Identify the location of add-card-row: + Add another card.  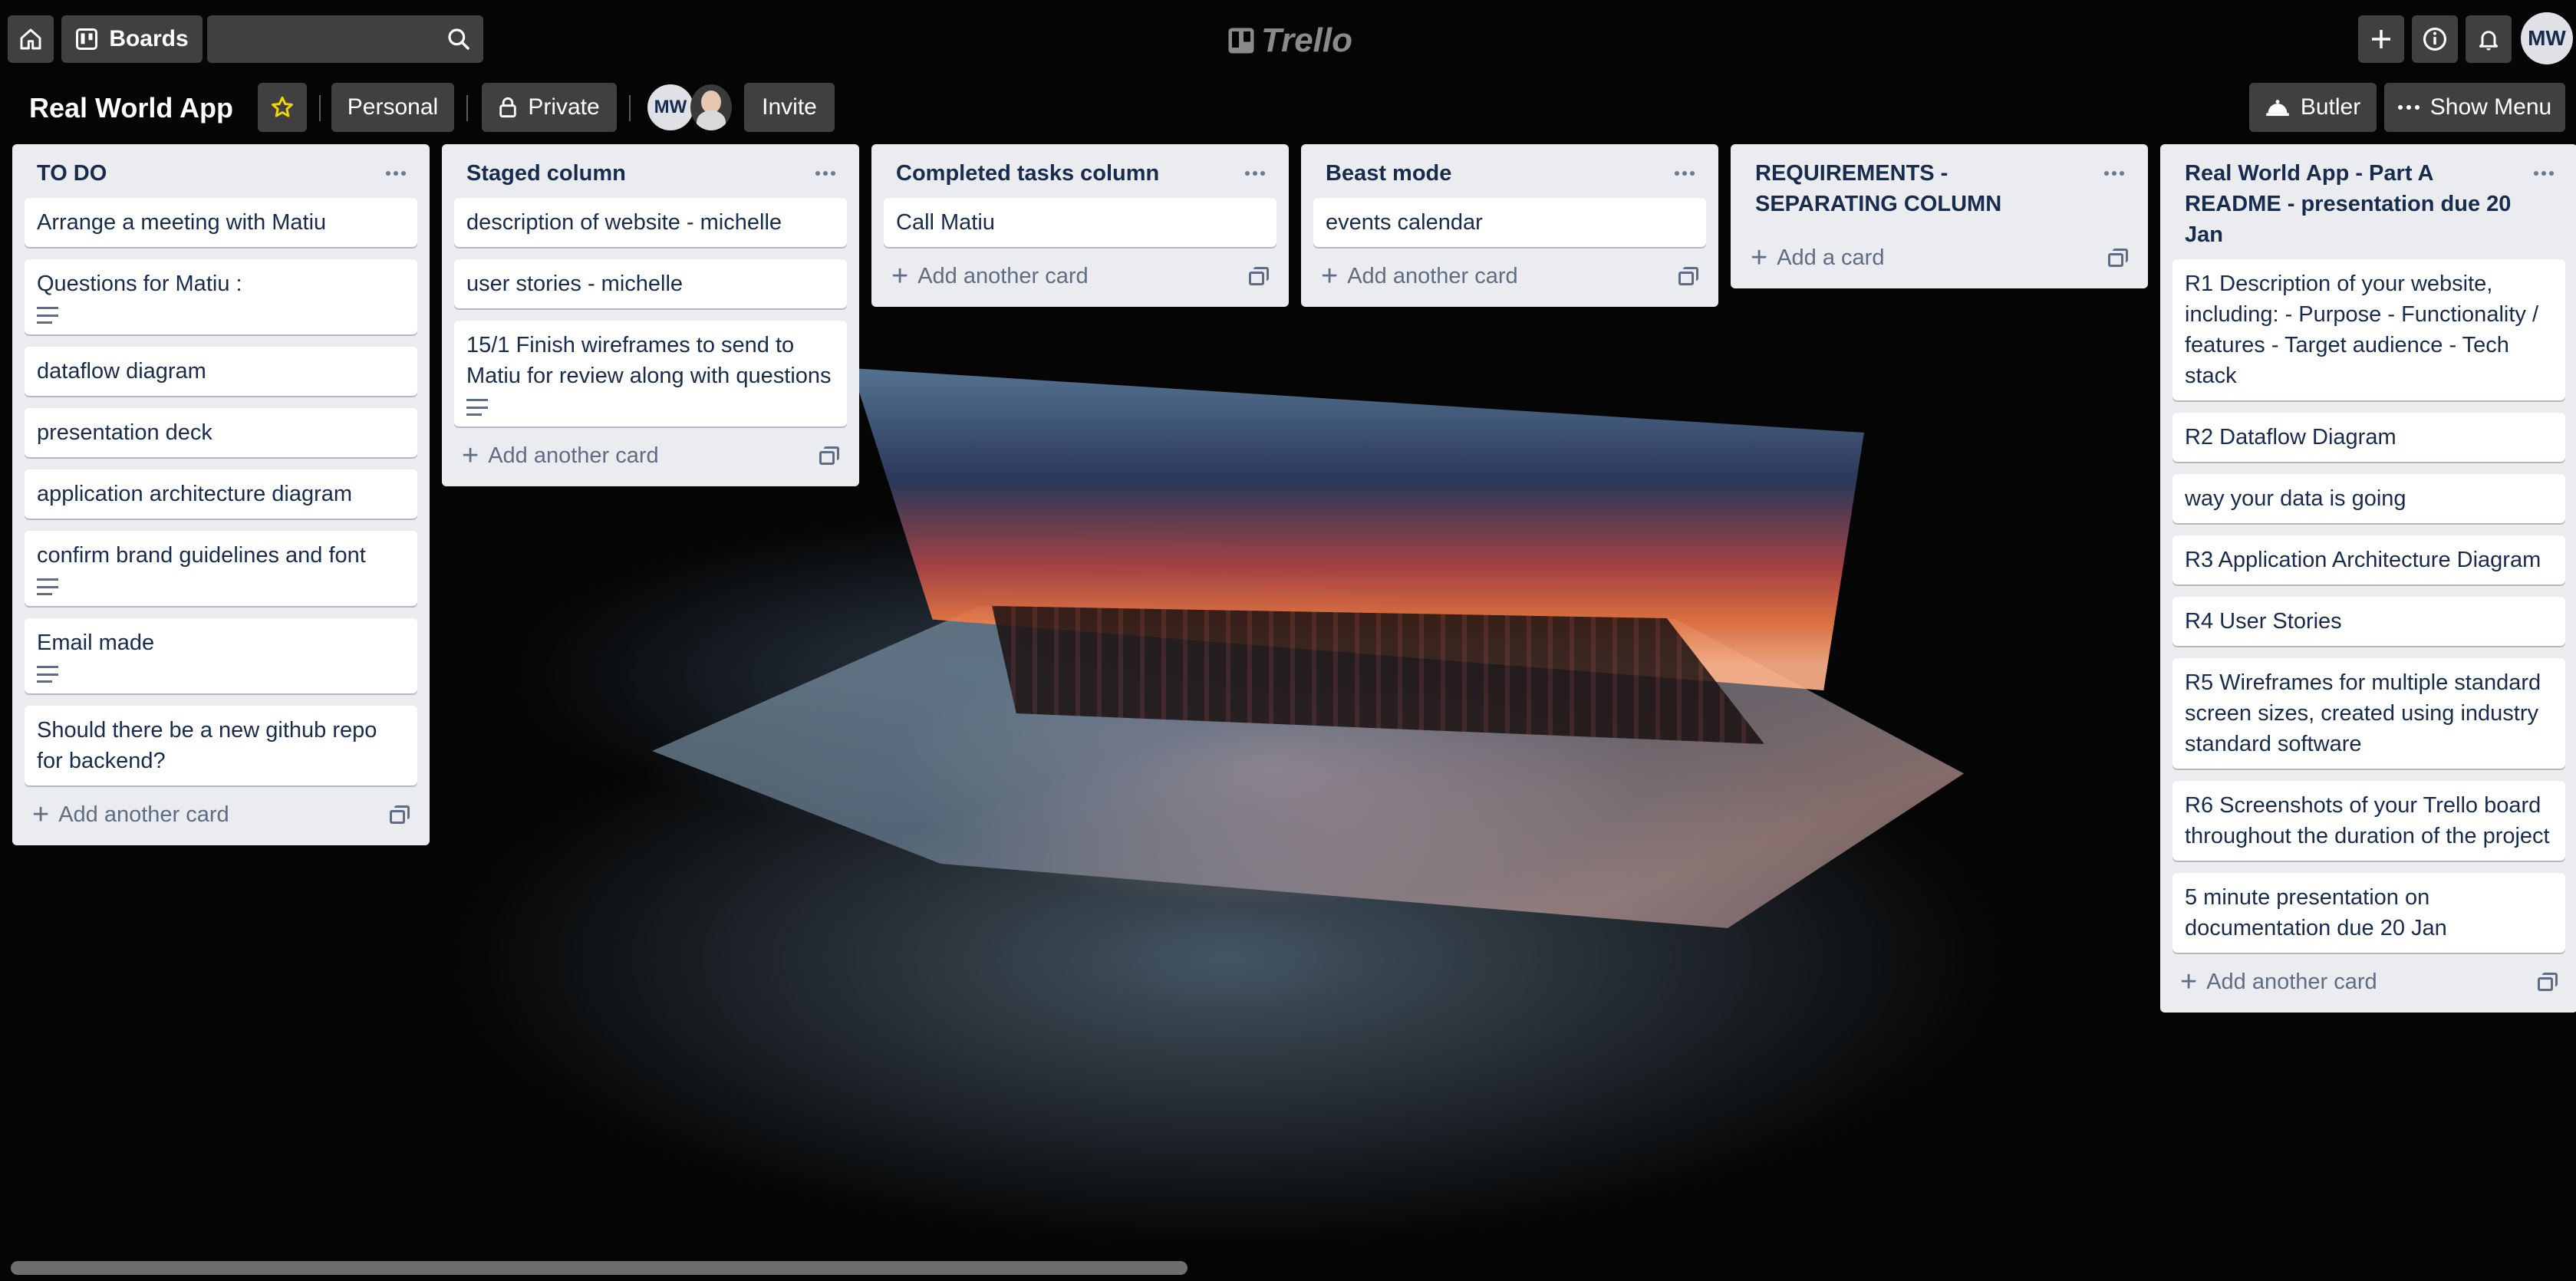
(650, 451).